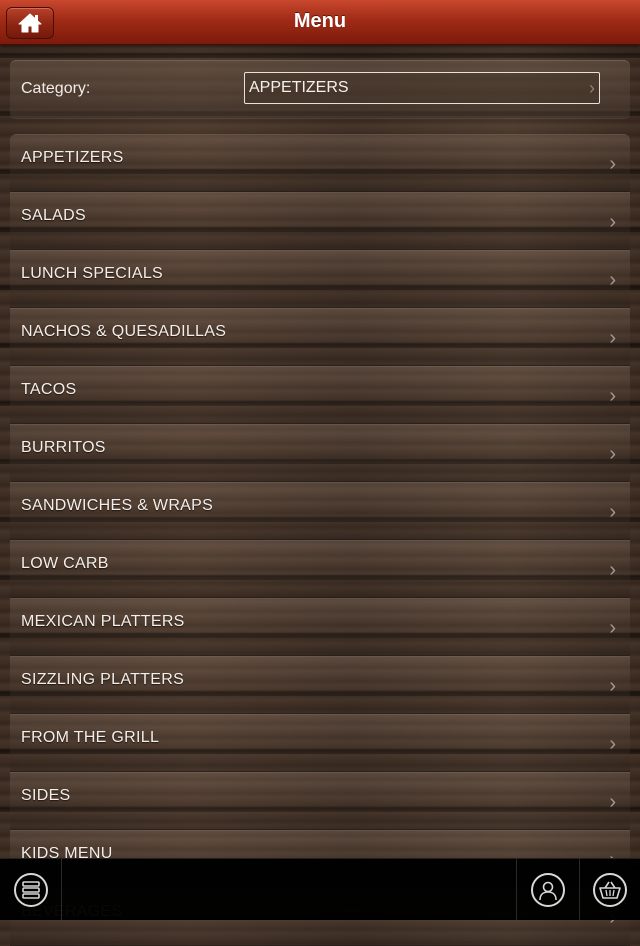  What do you see at coordinates (124, 331) in the screenshot?
I see `menu-category-label: NACHOS & QUESADILLAS` at bounding box center [124, 331].